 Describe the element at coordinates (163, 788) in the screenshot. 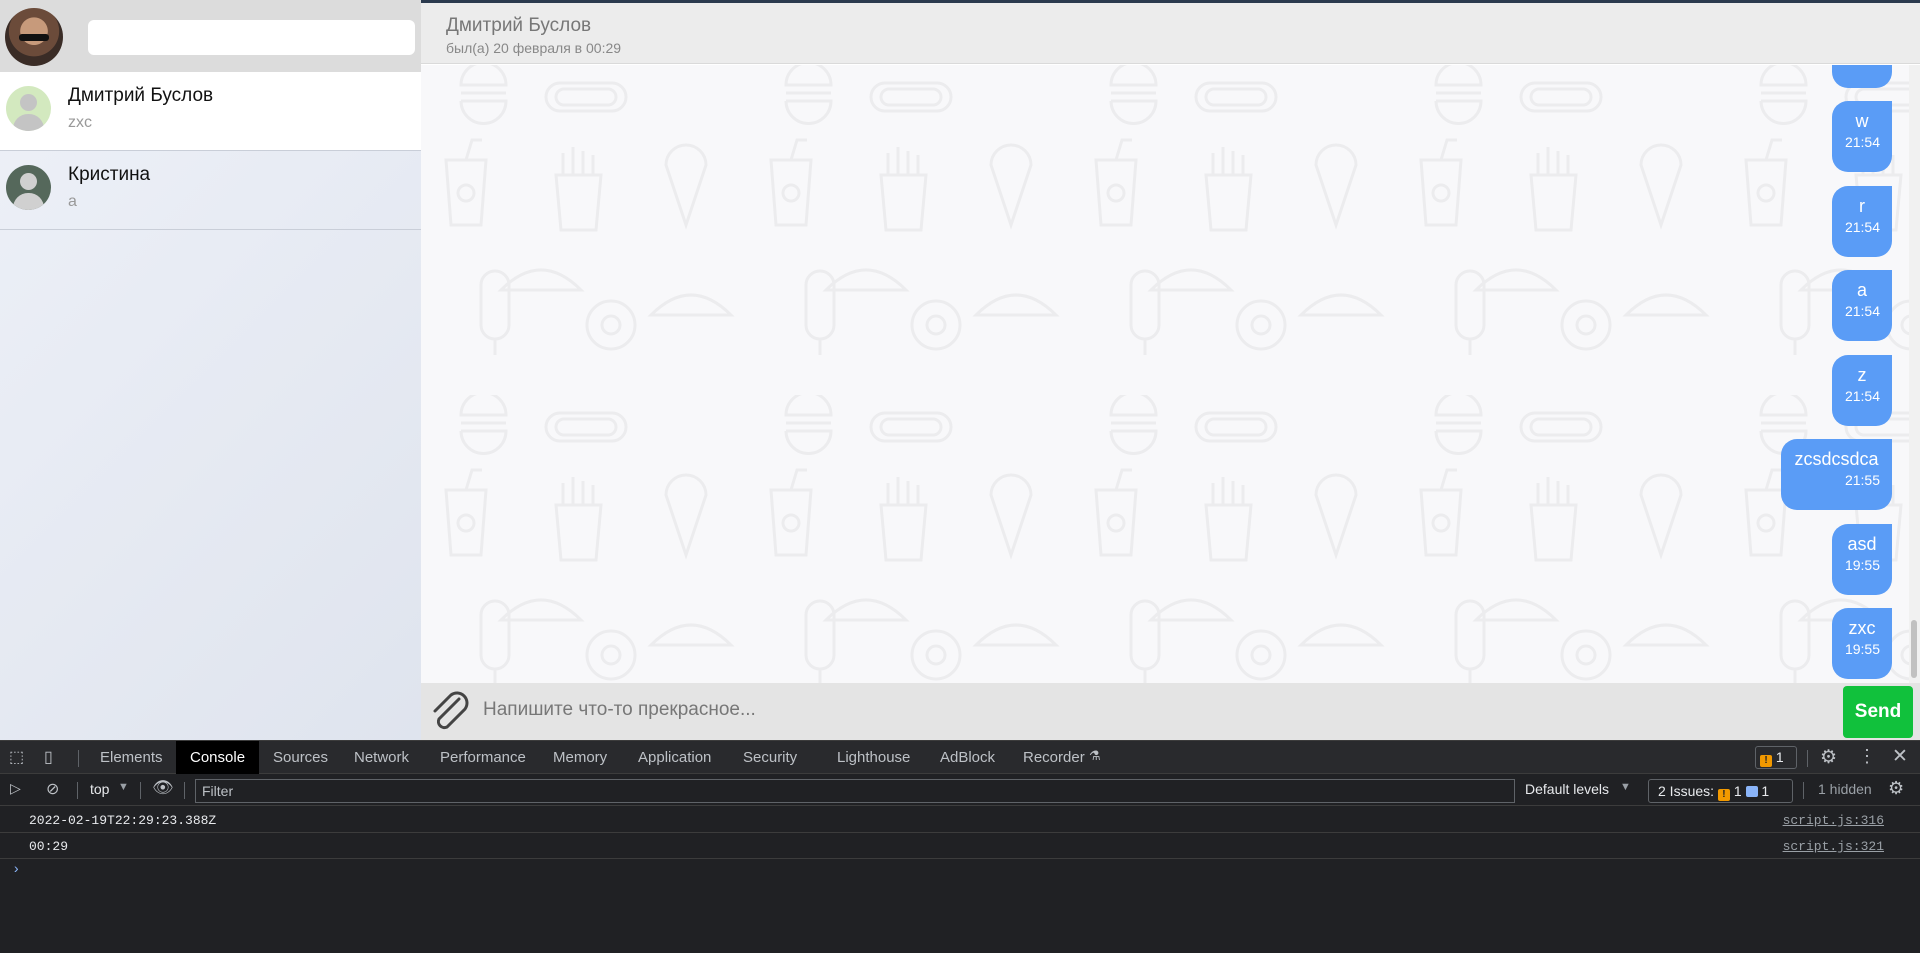

I see `eye-icon: 👁` at that location.